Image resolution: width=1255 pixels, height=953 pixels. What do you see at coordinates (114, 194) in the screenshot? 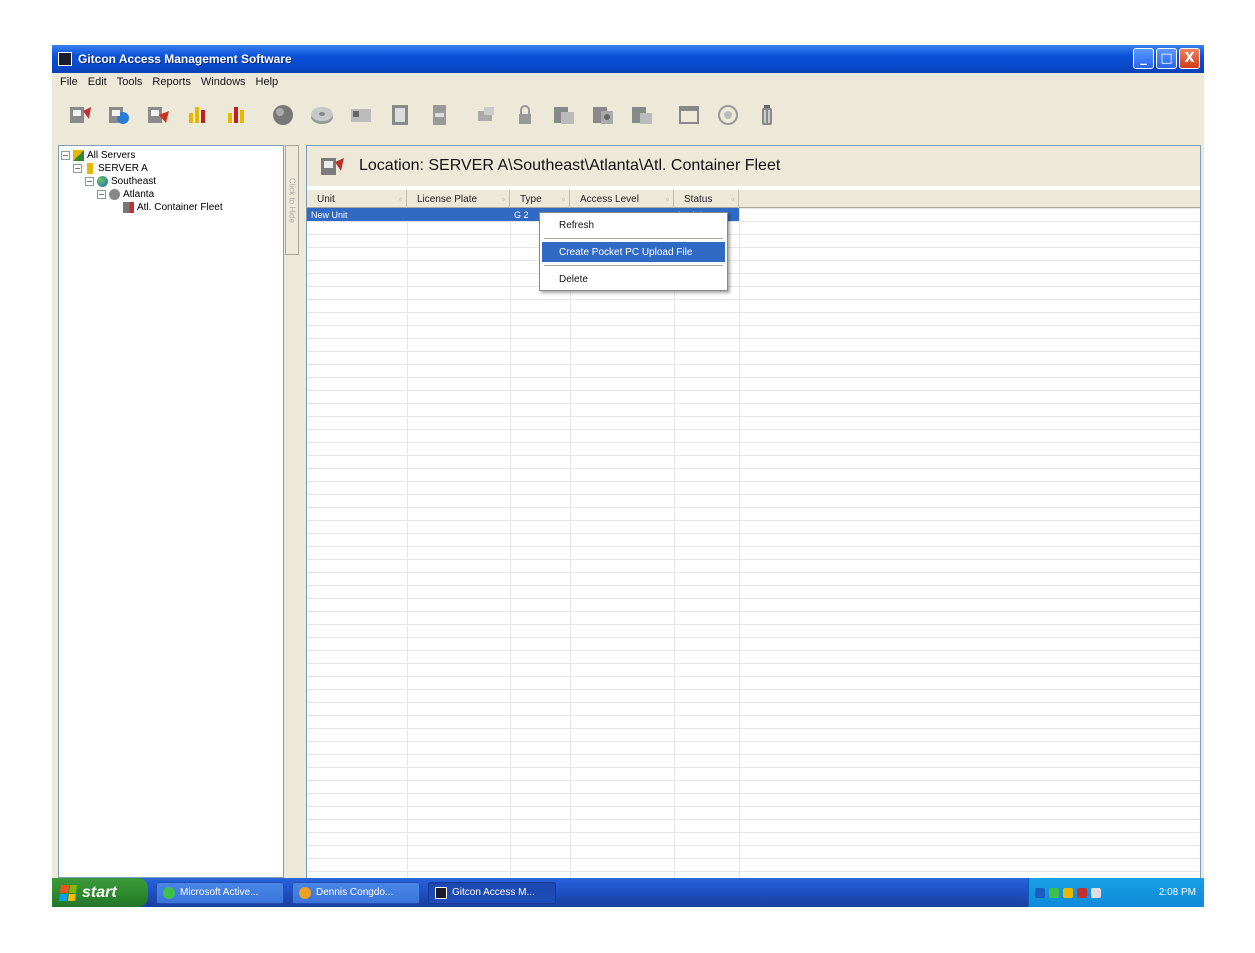
I see `city-icon` at bounding box center [114, 194].